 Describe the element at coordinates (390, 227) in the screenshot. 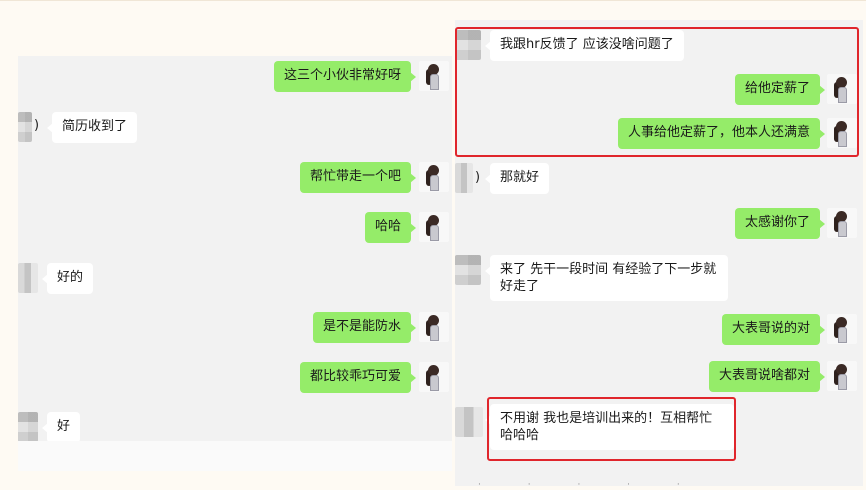

I see `message-bubble-sent: 哈哈` at that location.